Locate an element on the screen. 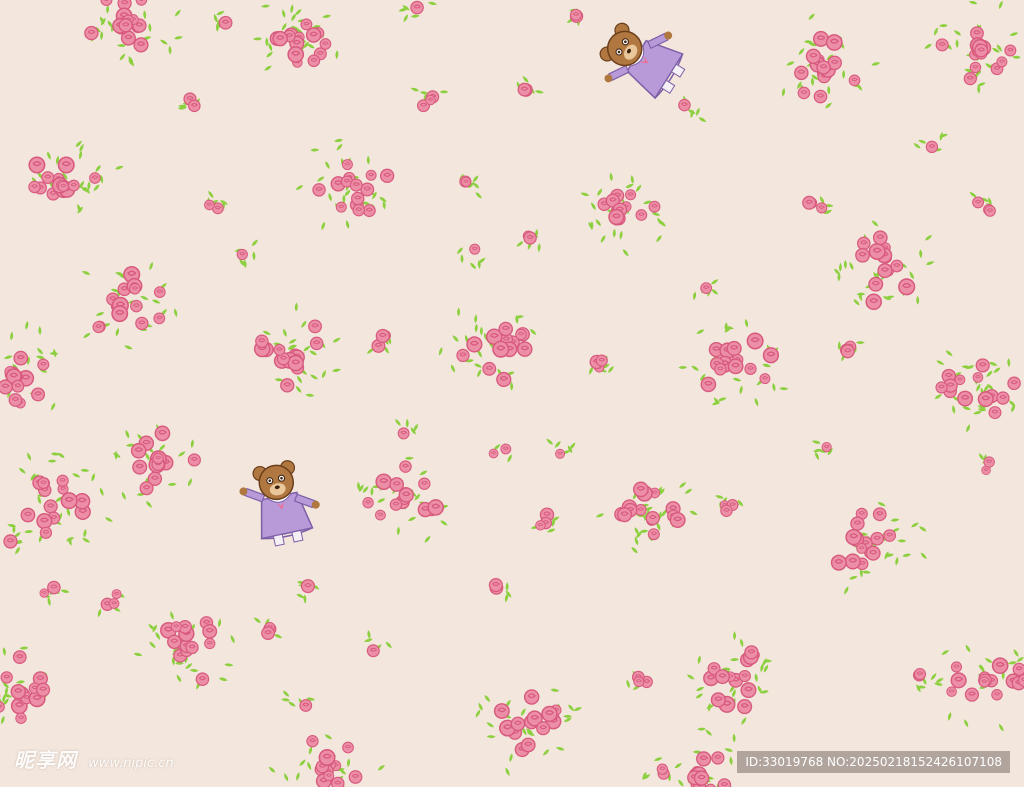  teddy-bear-left is located at coordinates (281, 503).